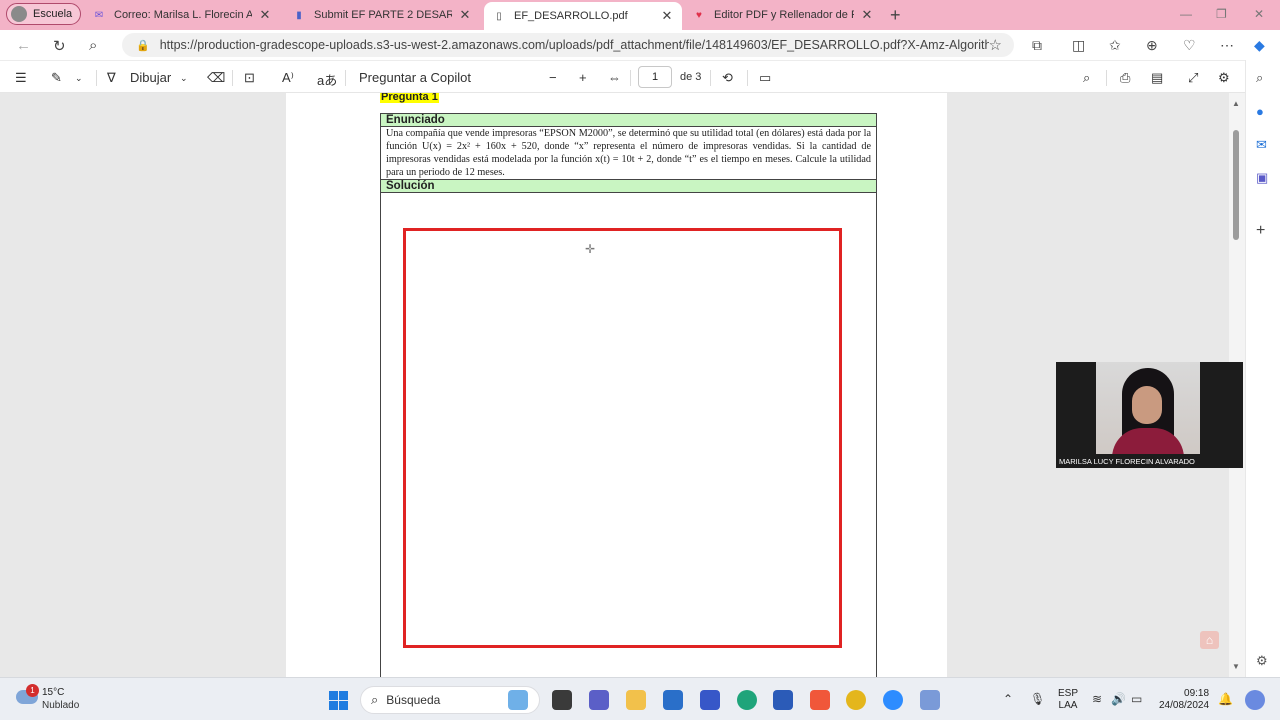 Image resolution: width=1280 pixels, height=720 pixels. What do you see at coordinates (1259, 45) in the screenshot?
I see `copilot-icon: ◆` at bounding box center [1259, 45].